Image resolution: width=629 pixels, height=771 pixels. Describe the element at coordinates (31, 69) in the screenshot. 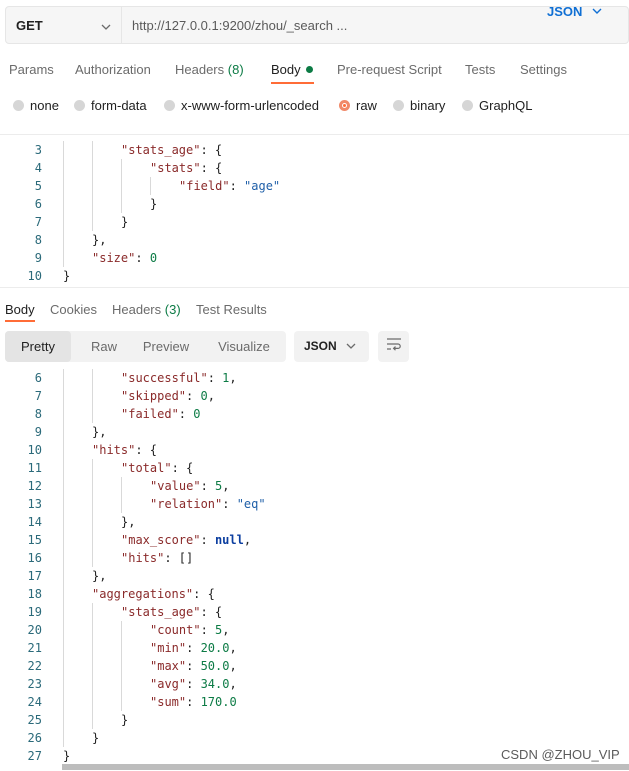

I see `tab-params: Params` at that location.